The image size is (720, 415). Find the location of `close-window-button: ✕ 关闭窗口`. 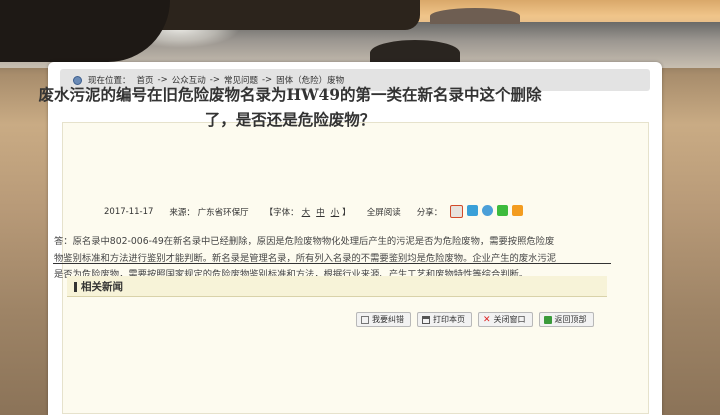

close-window-button: ✕ 关闭窗口 is located at coordinates (505, 319).